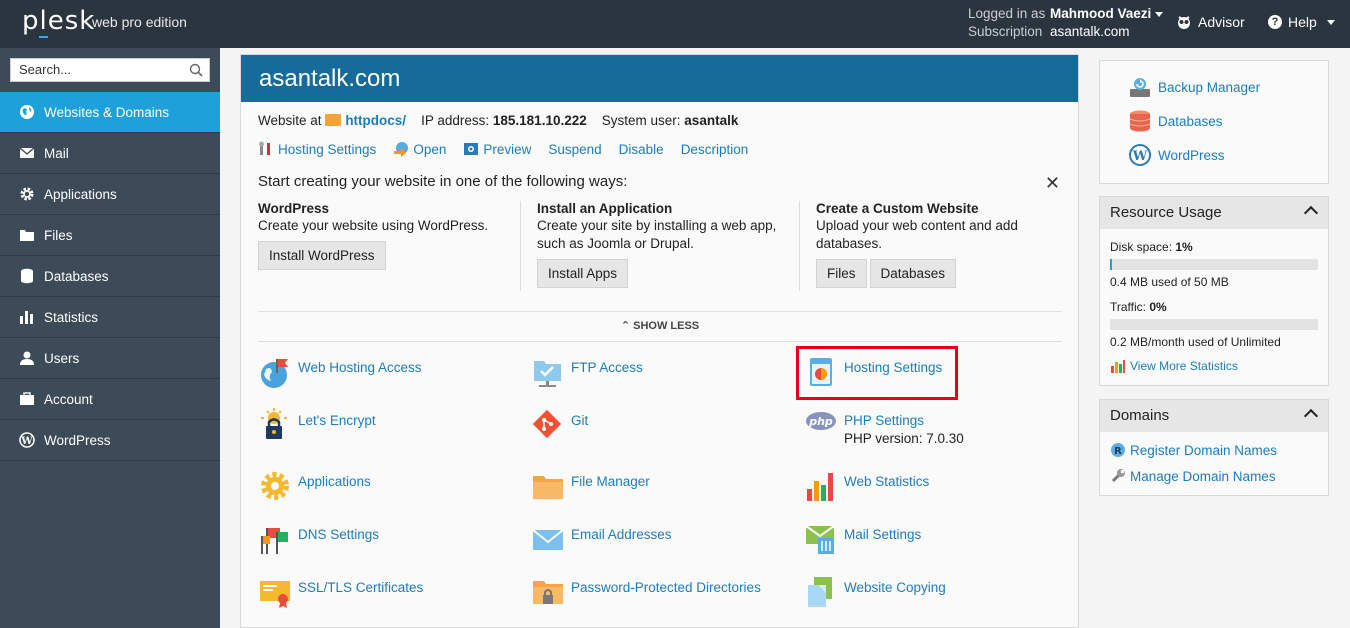 This screenshot has width=1350, height=628. What do you see at coordinates (646, 592) in the screenshot?
I see `tool-password-protected-directories: Password-Protected Directories` at bounding box center [646, 592].